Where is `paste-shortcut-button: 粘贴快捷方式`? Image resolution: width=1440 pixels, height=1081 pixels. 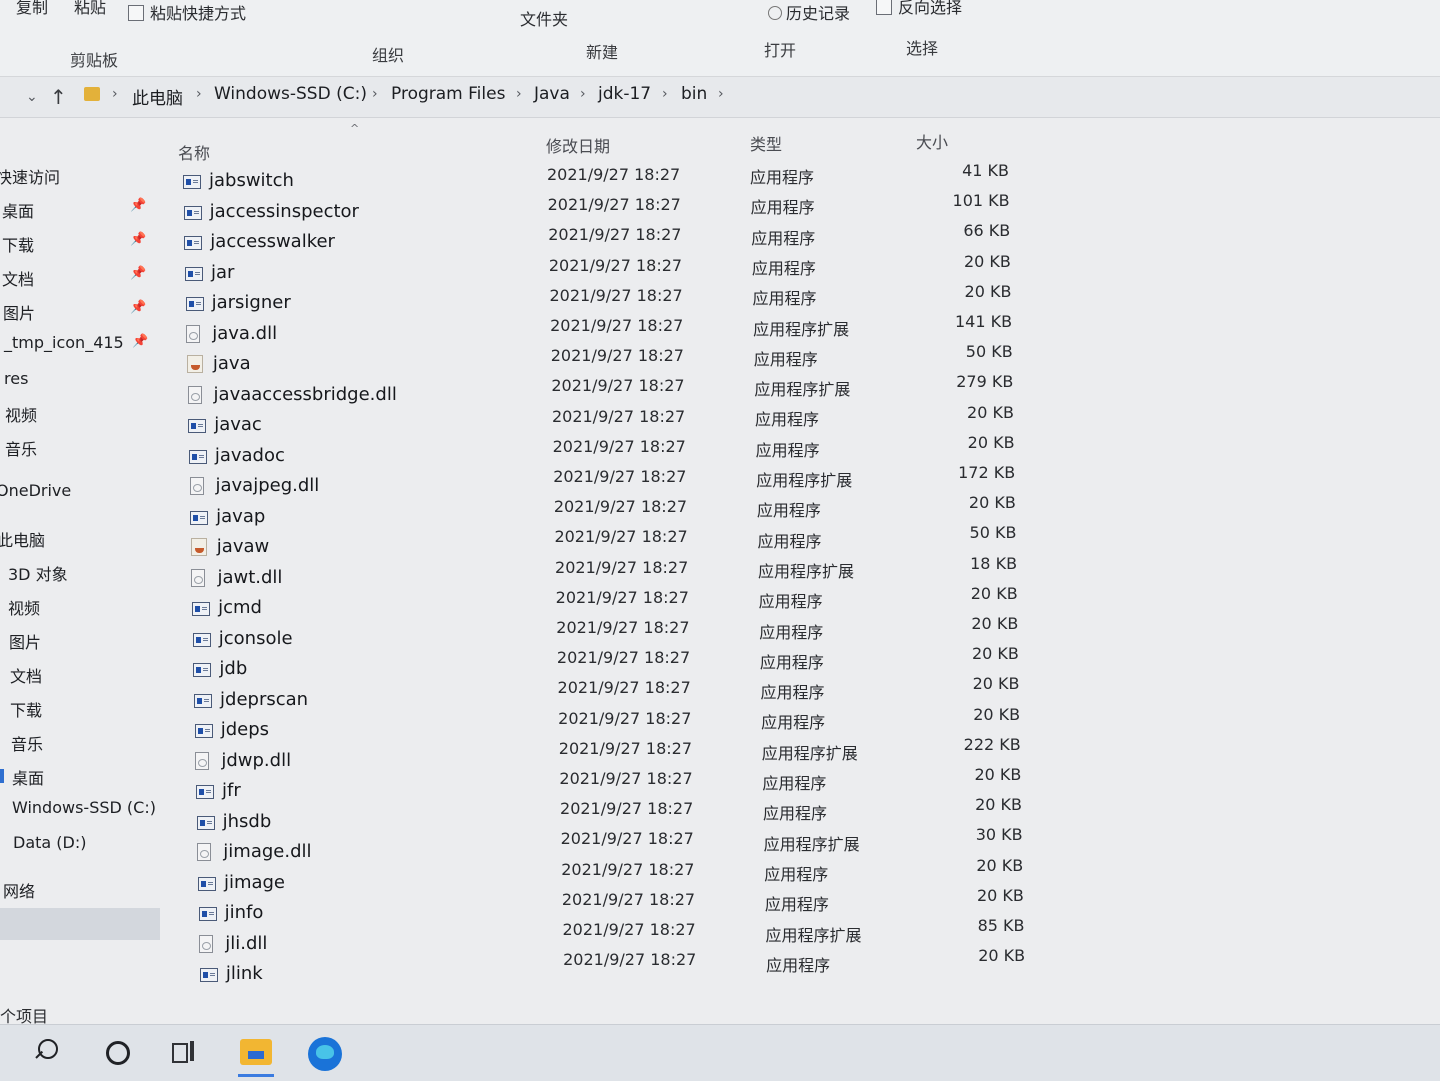 paste-shortcut-button: 粘贴快捷方式 is located at coordinates (187, 12).